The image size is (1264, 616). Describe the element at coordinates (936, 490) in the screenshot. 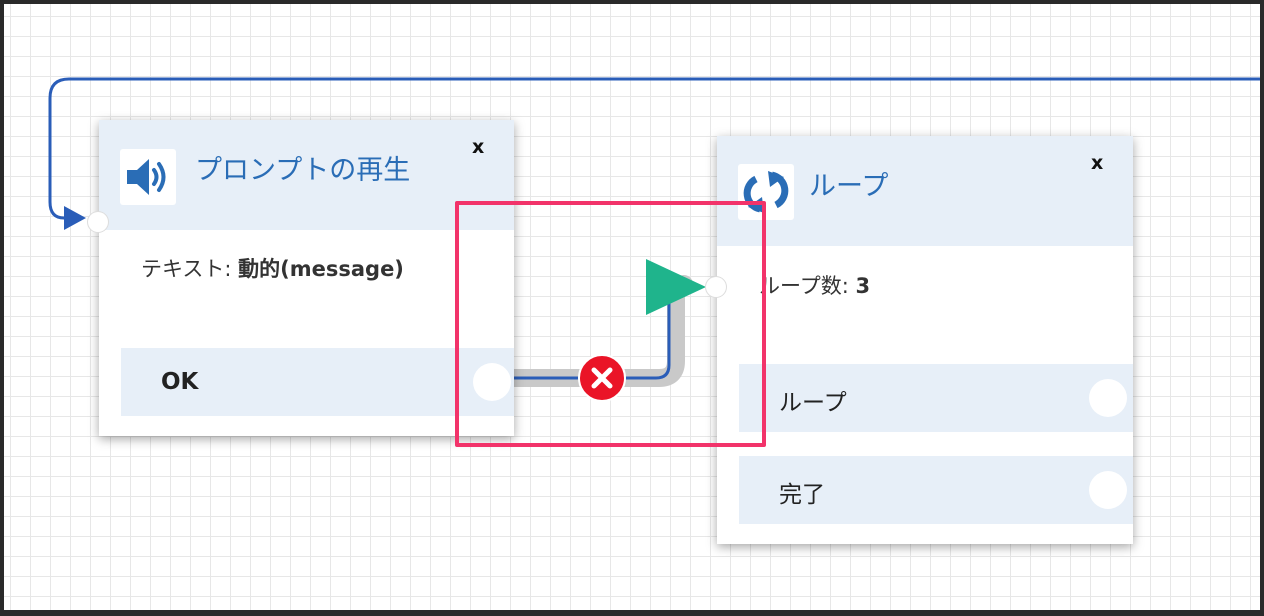

I see `loop-port-done: 完了` at that location.